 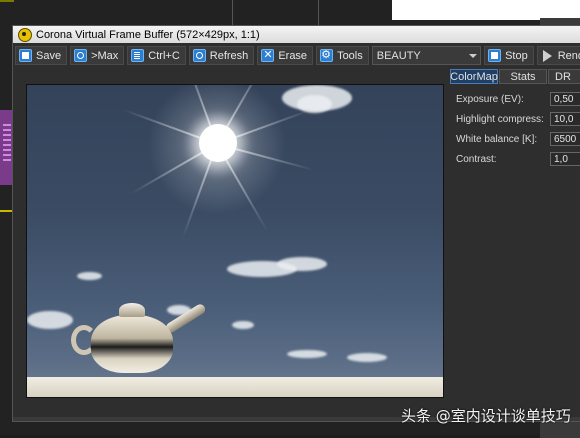 What do you see at coordinates (565, 139) in the screenshot?
I see `white-balance-field` at bounding box center [565, 139].